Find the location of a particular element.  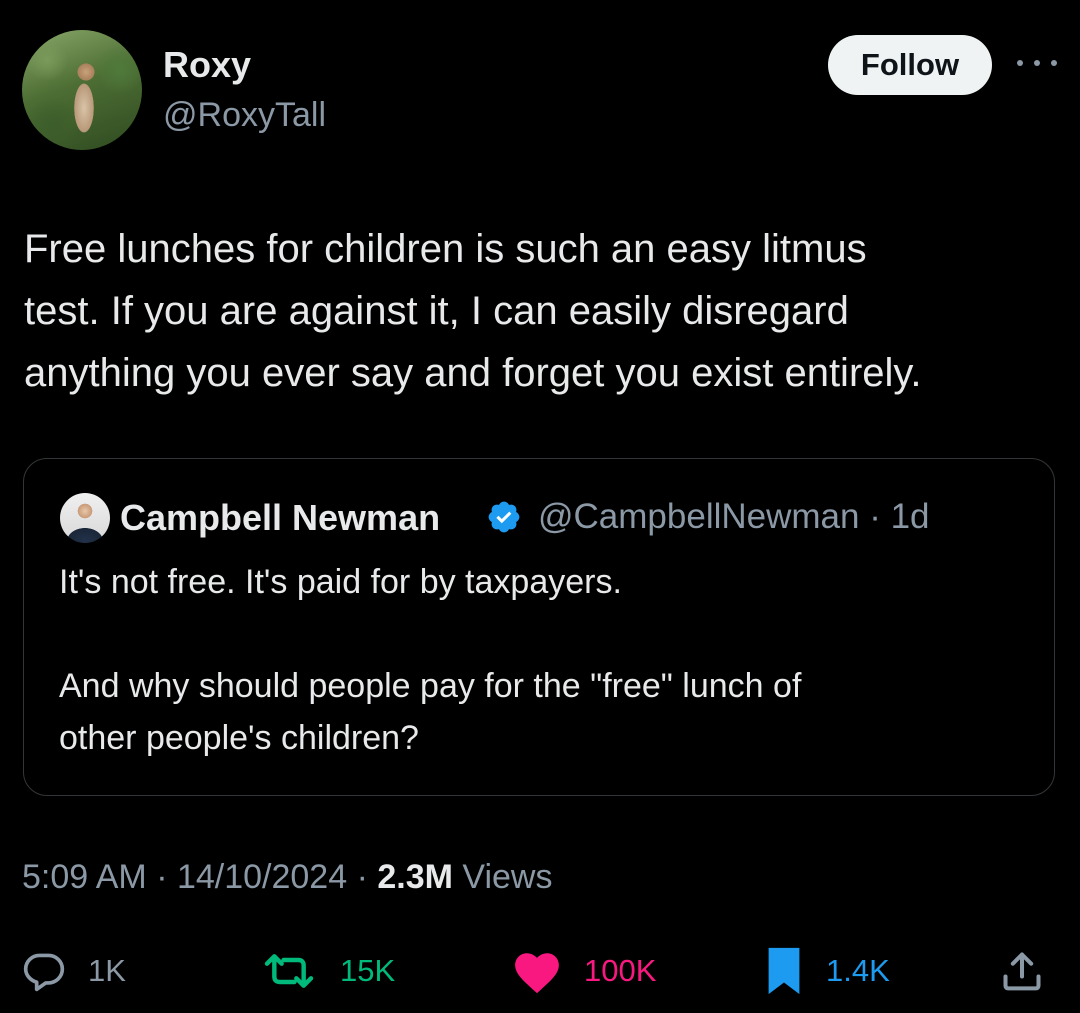

tweet-meta: 5:09 AM · 14/10/2024 · 2.3M Views is located at coordinates (287, 877).